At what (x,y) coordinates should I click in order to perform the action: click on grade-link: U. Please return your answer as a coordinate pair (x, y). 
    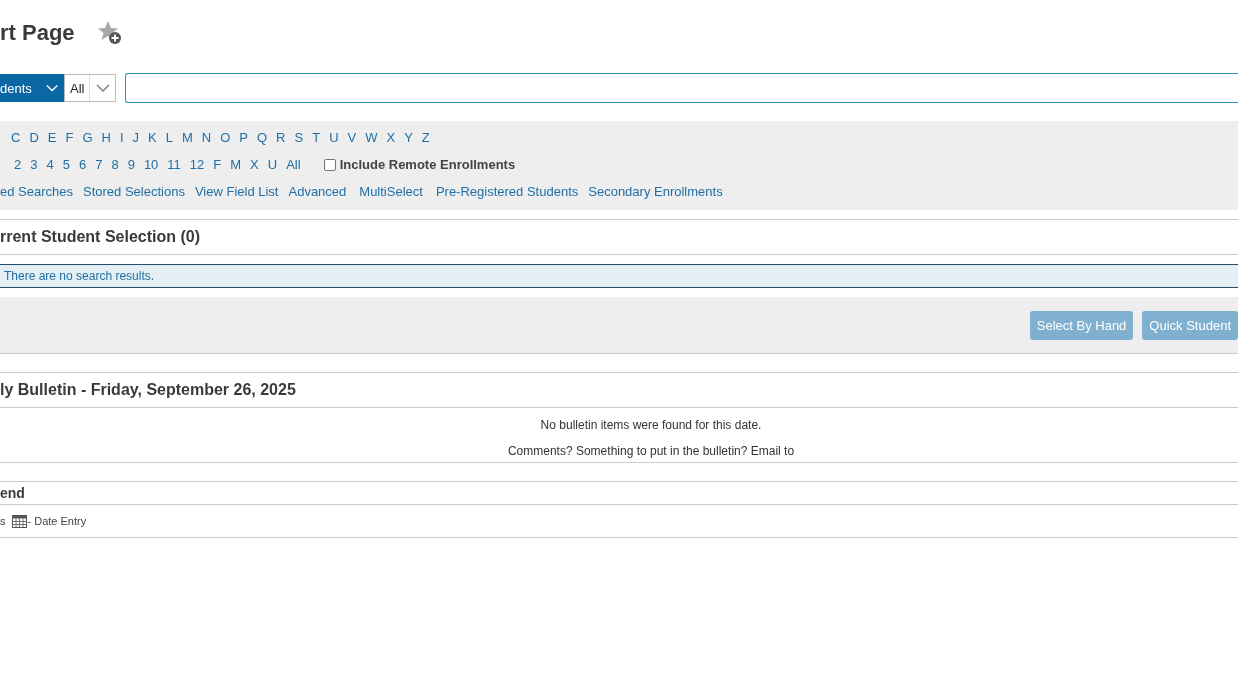
    Looking at the image, I should click on (272, 164).